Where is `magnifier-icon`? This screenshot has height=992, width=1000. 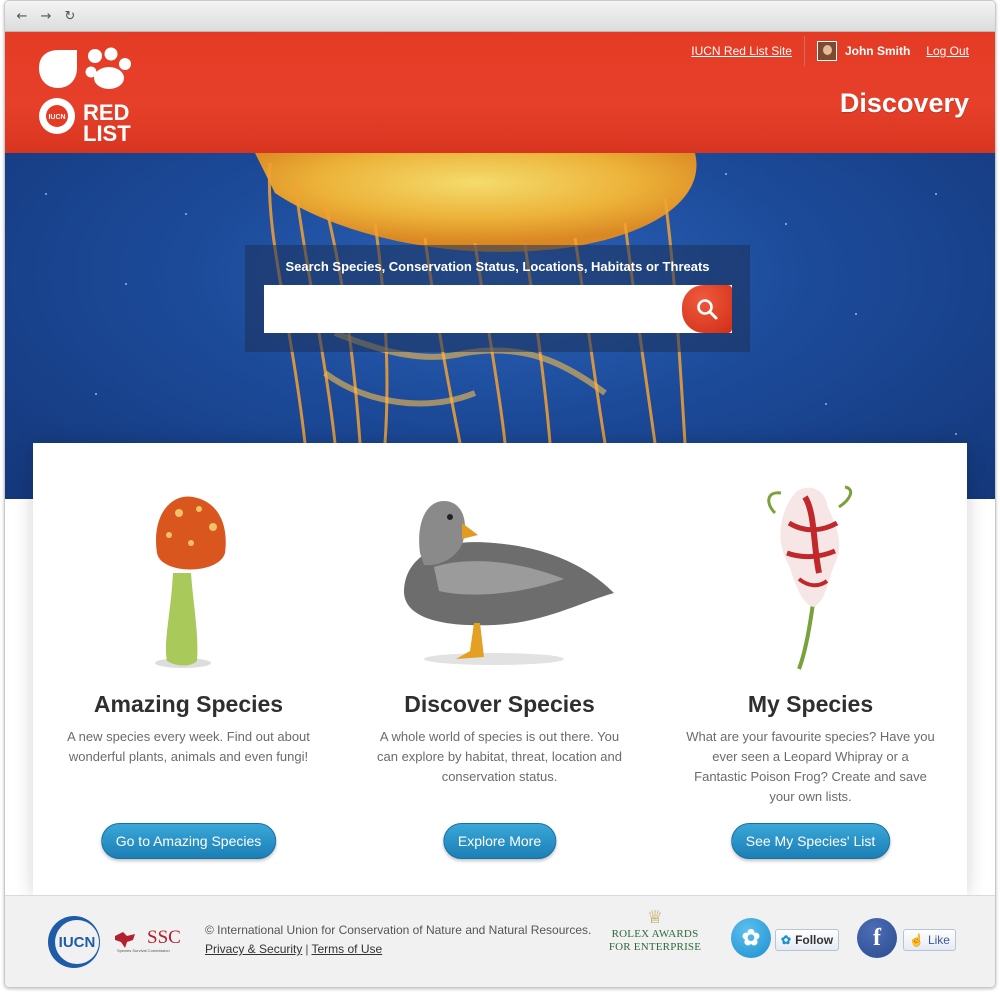
magnifier-icon is located at coordinates (707, 309).